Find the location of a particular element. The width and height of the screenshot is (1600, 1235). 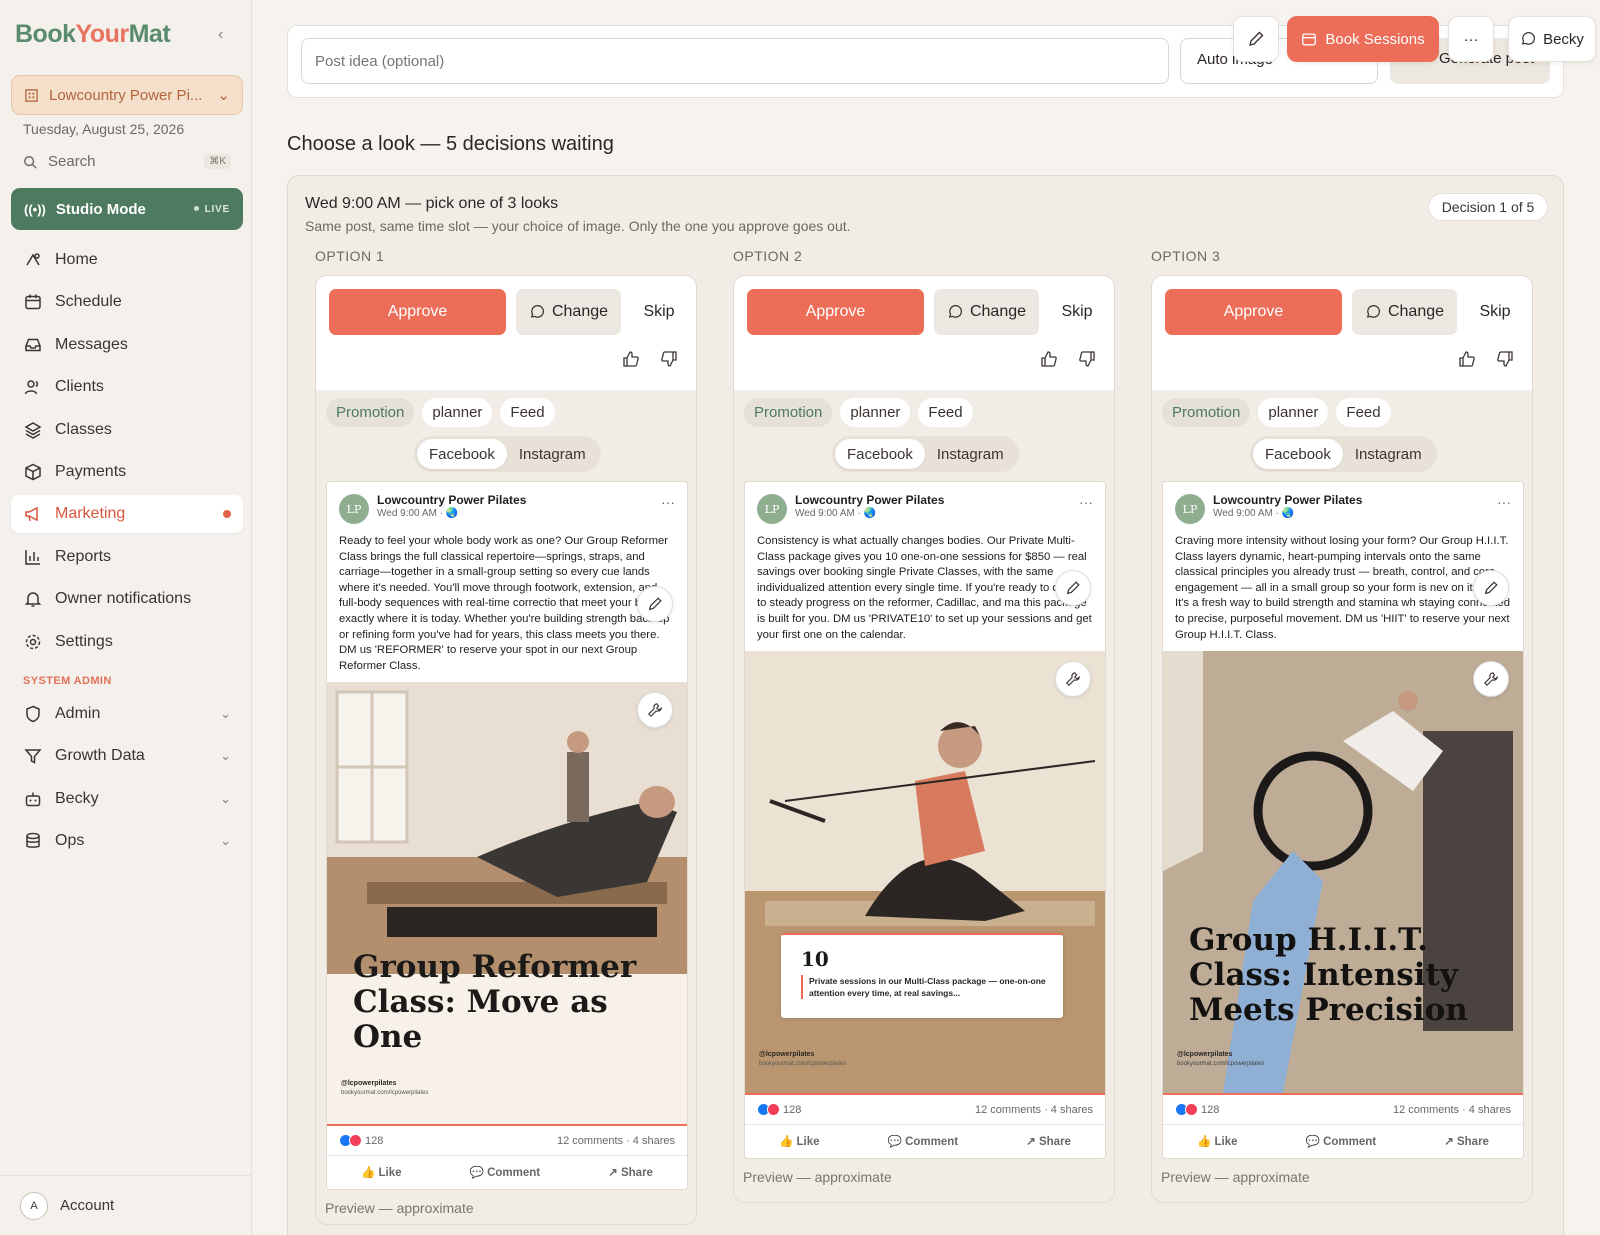

studio-mode-button: ((•)) Studio Mode LIVE is located at coordinates (127, 209).